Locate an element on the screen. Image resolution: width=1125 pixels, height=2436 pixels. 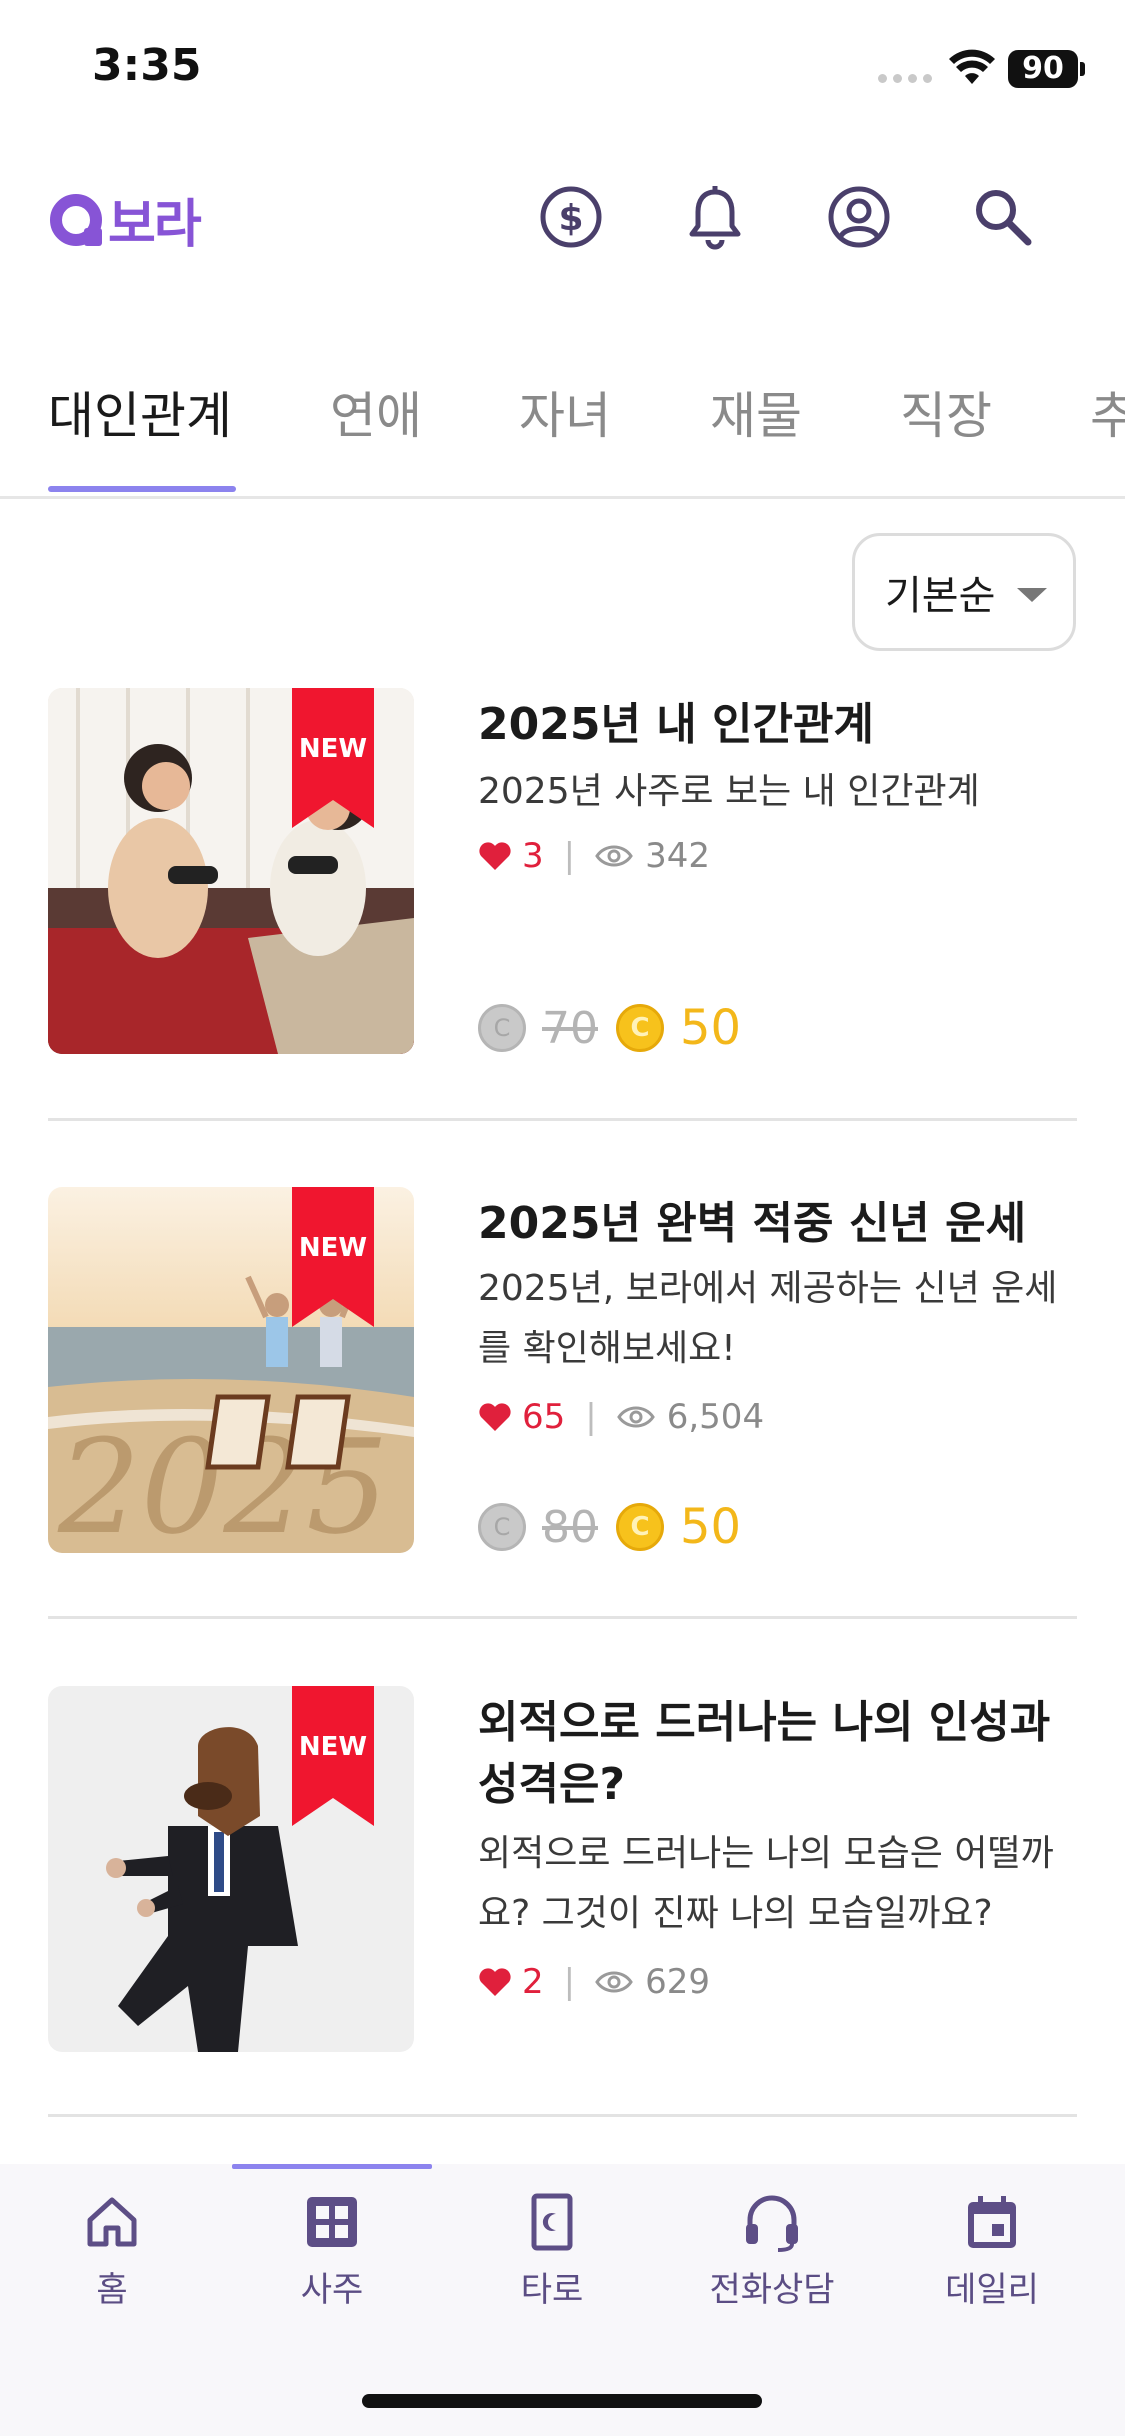
item-description: 외적으로 드러나는 나의 모습은 어떨까요? 그것이 진짜 나의 모습일까요? is located at coordinates (766, 1883).